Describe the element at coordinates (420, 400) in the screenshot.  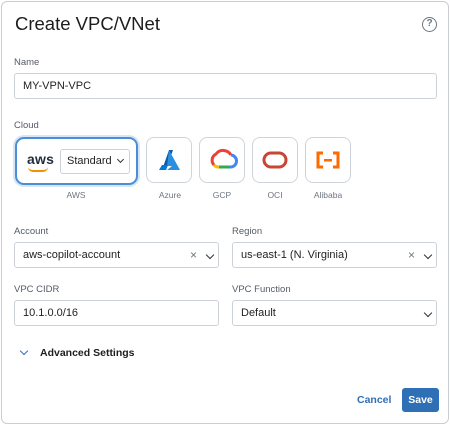
I see `save-button: Save` at that location.